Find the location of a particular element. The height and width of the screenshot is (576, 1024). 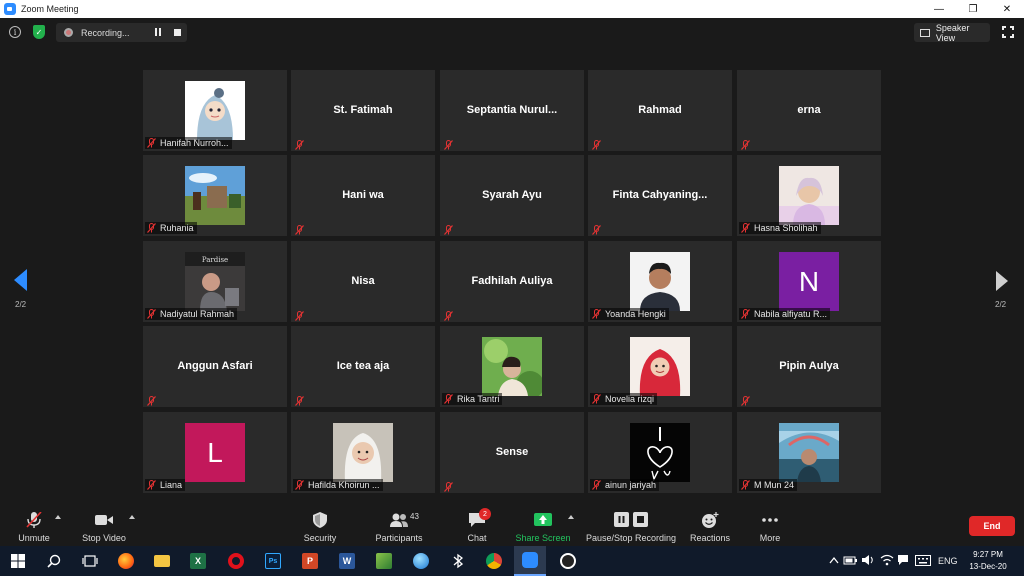

taskbar-chrome is located at coordinates (494, 561).